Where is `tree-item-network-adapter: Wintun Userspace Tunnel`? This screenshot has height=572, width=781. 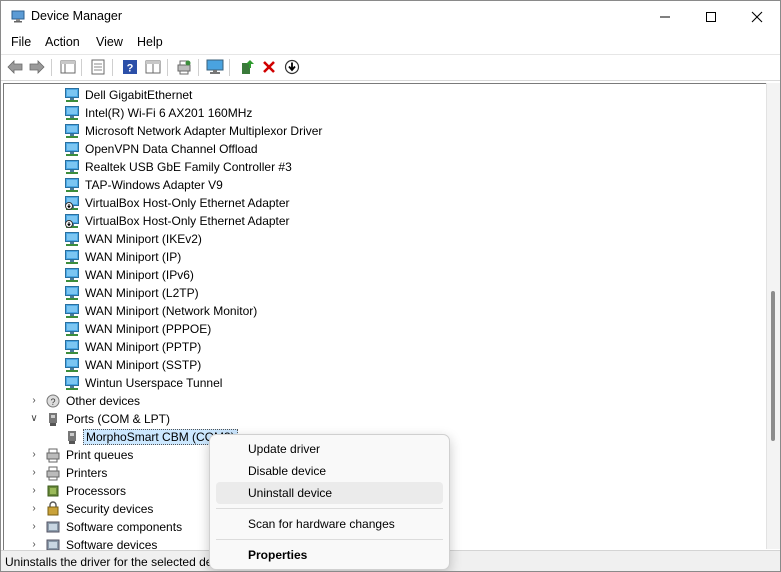 tree-item-network-adapter: Wintun Userspace Tunnel is located at coordinates (385, 383).